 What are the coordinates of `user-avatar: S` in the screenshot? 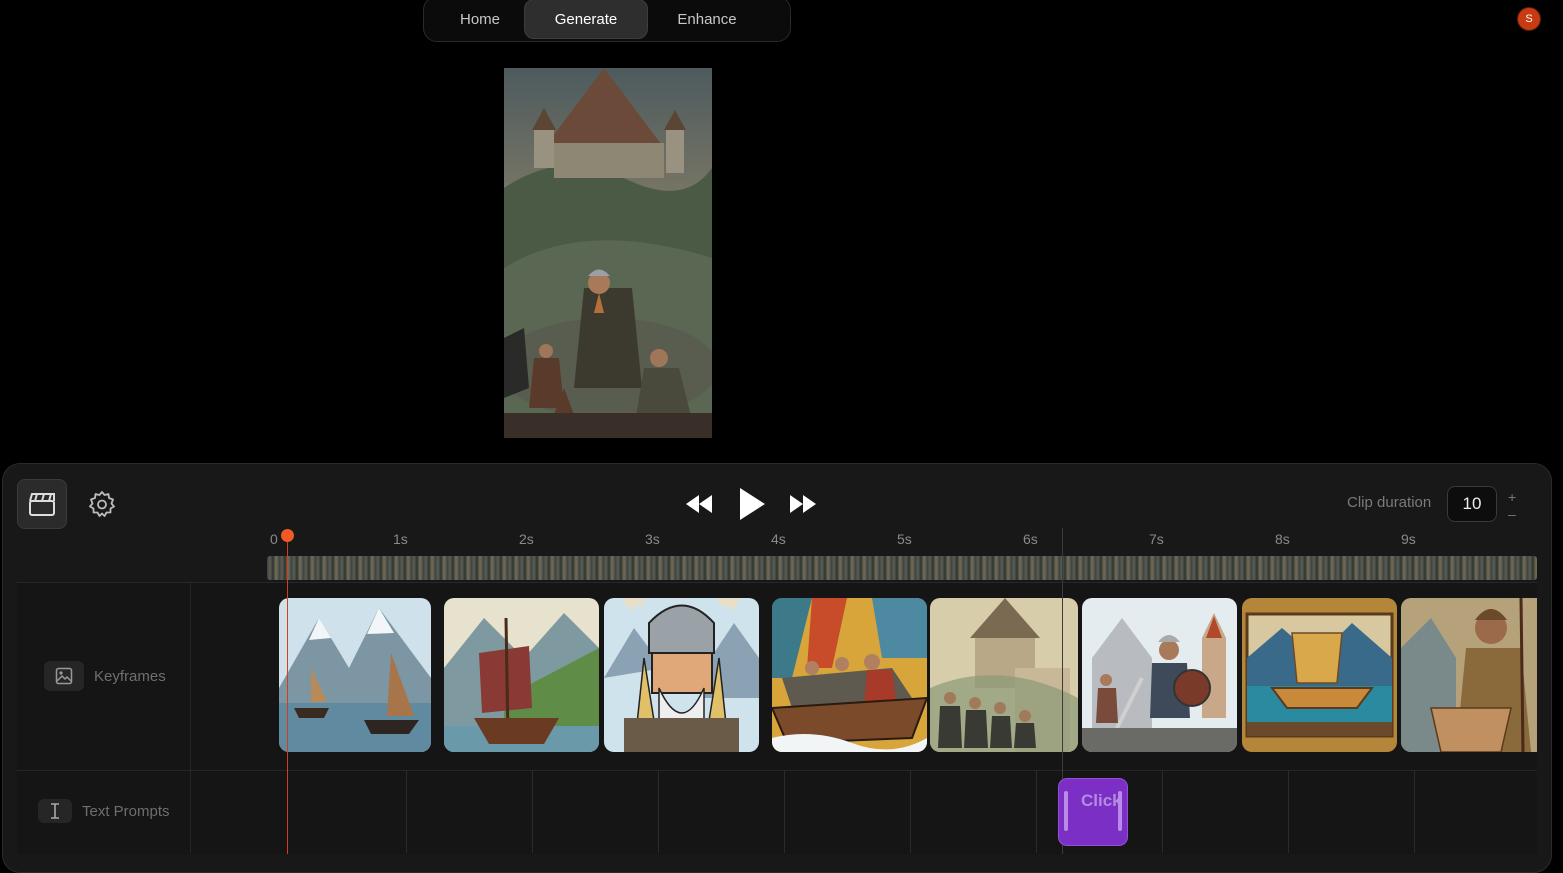 It's located at (1529, 19).